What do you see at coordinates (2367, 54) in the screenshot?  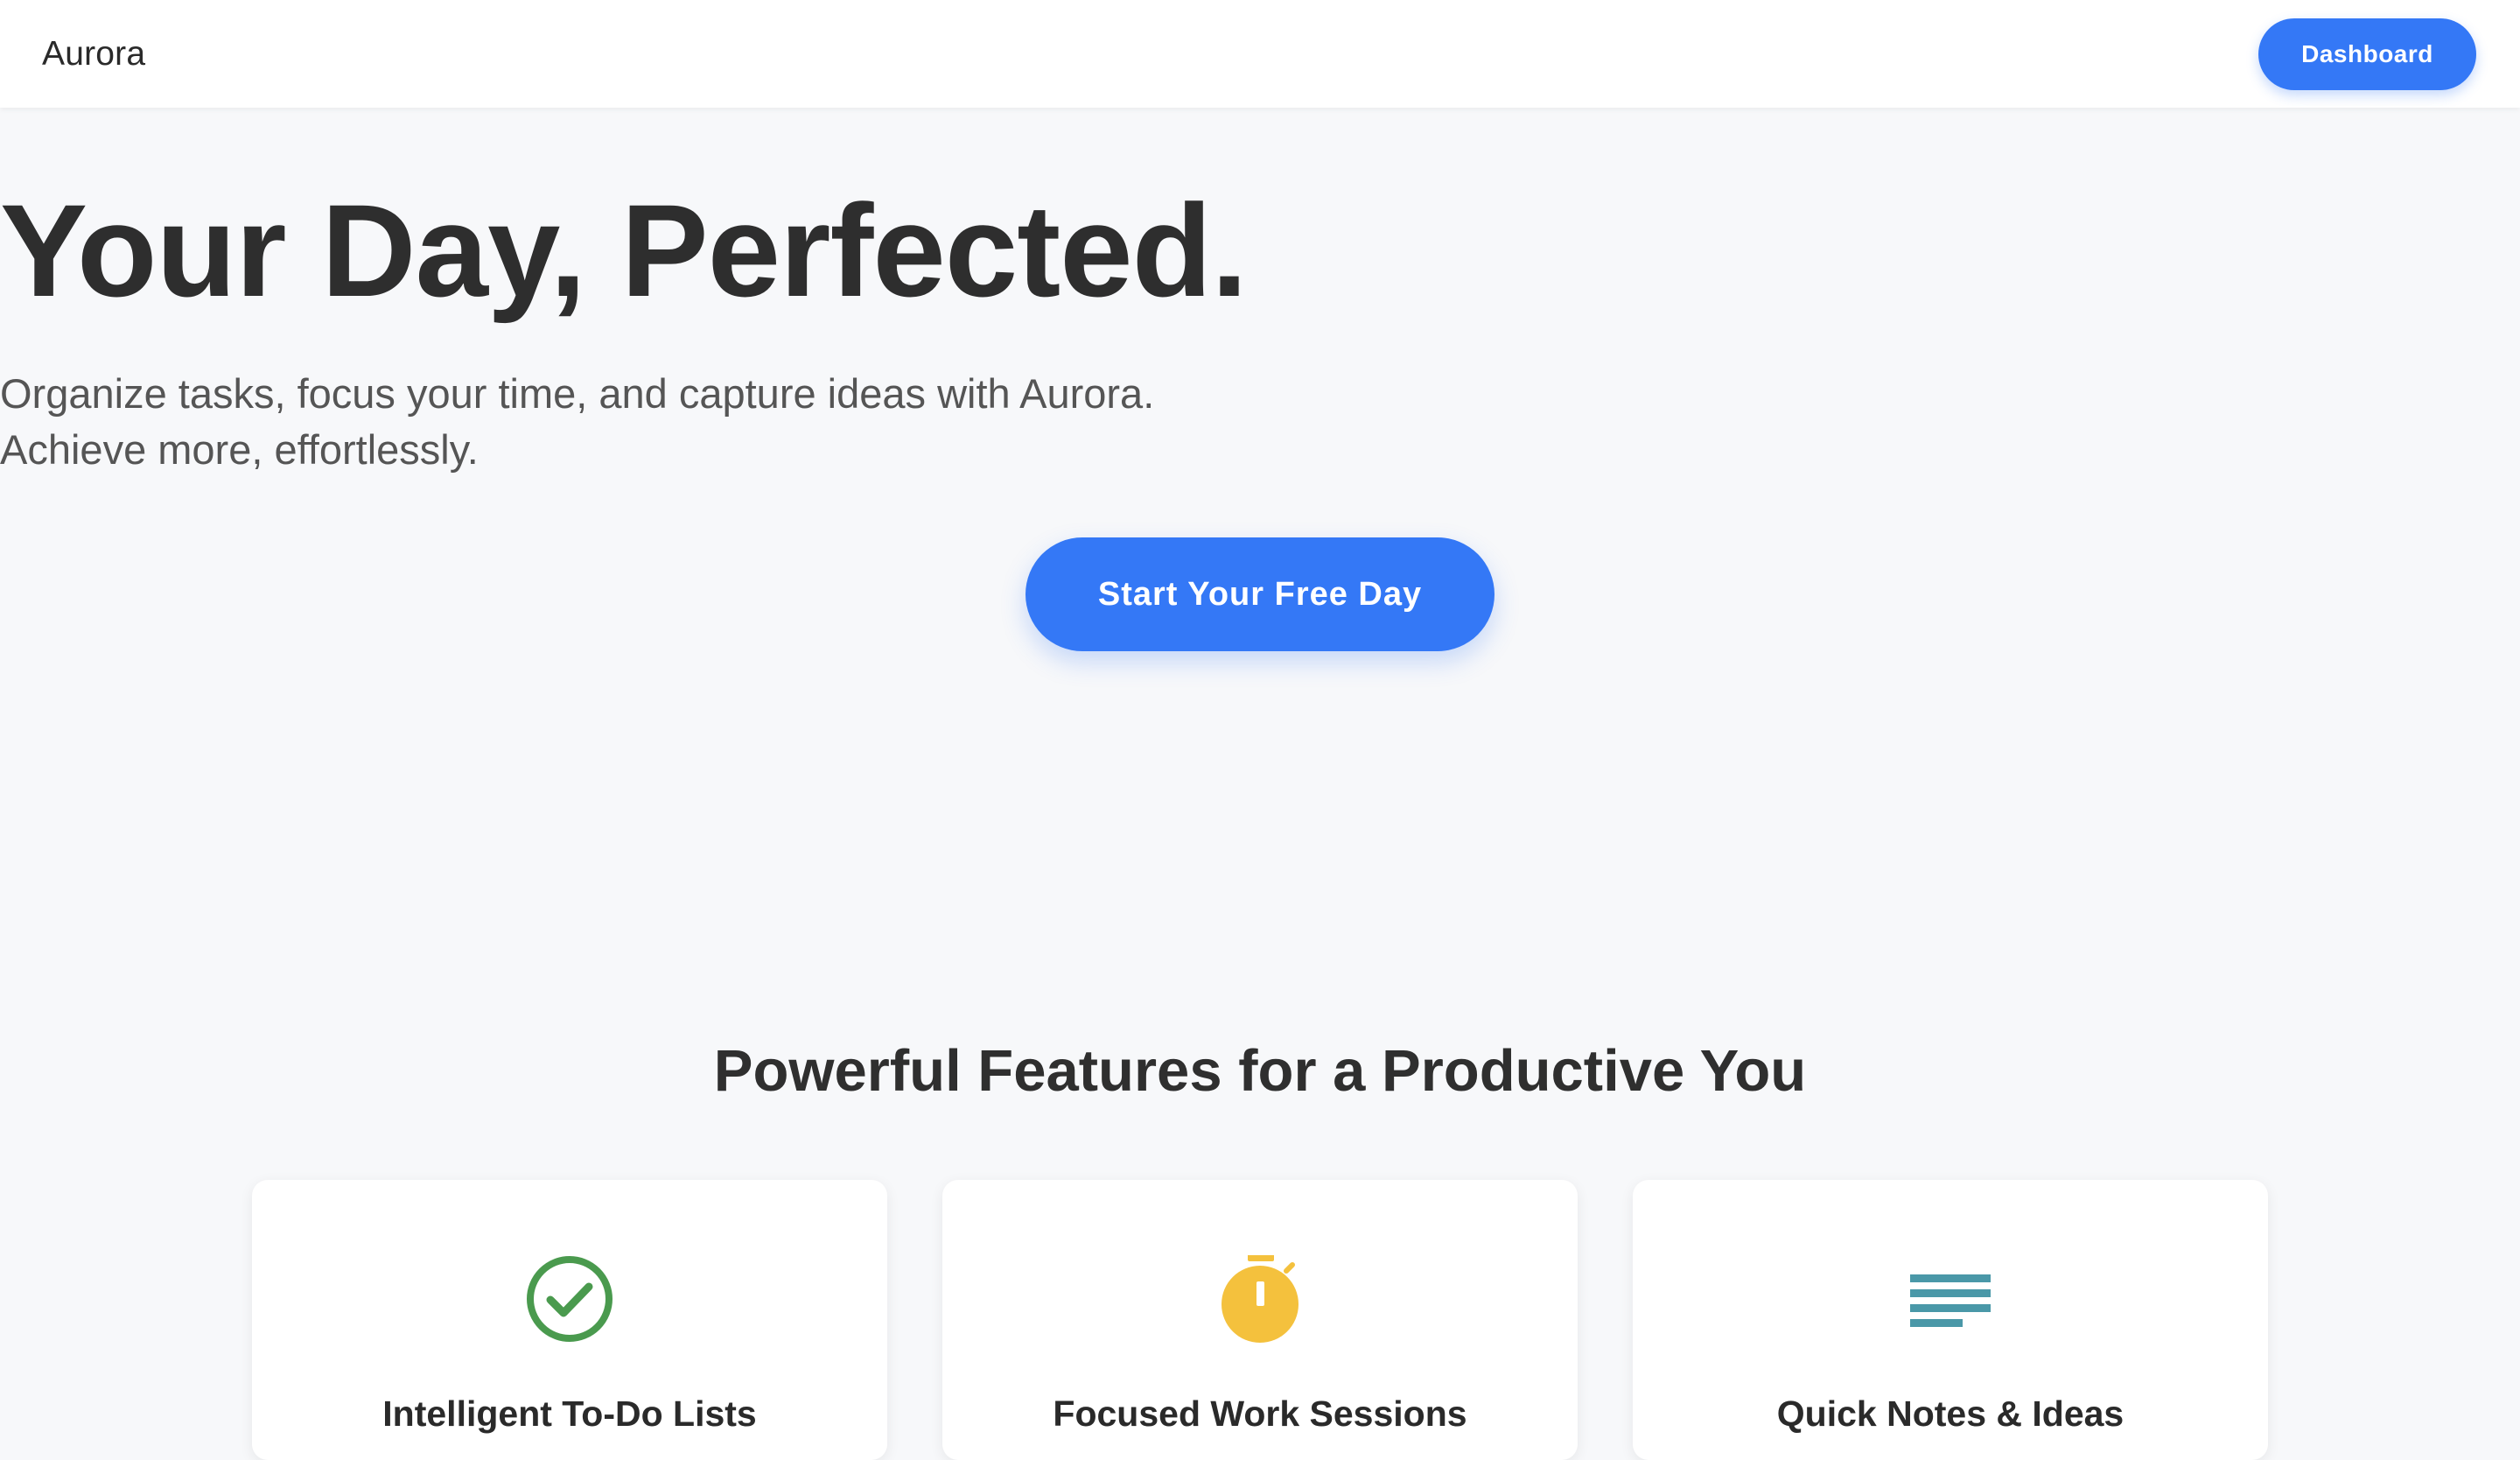 I see `dashboard-button: Dashboard` at bounding box center [2367, 54].